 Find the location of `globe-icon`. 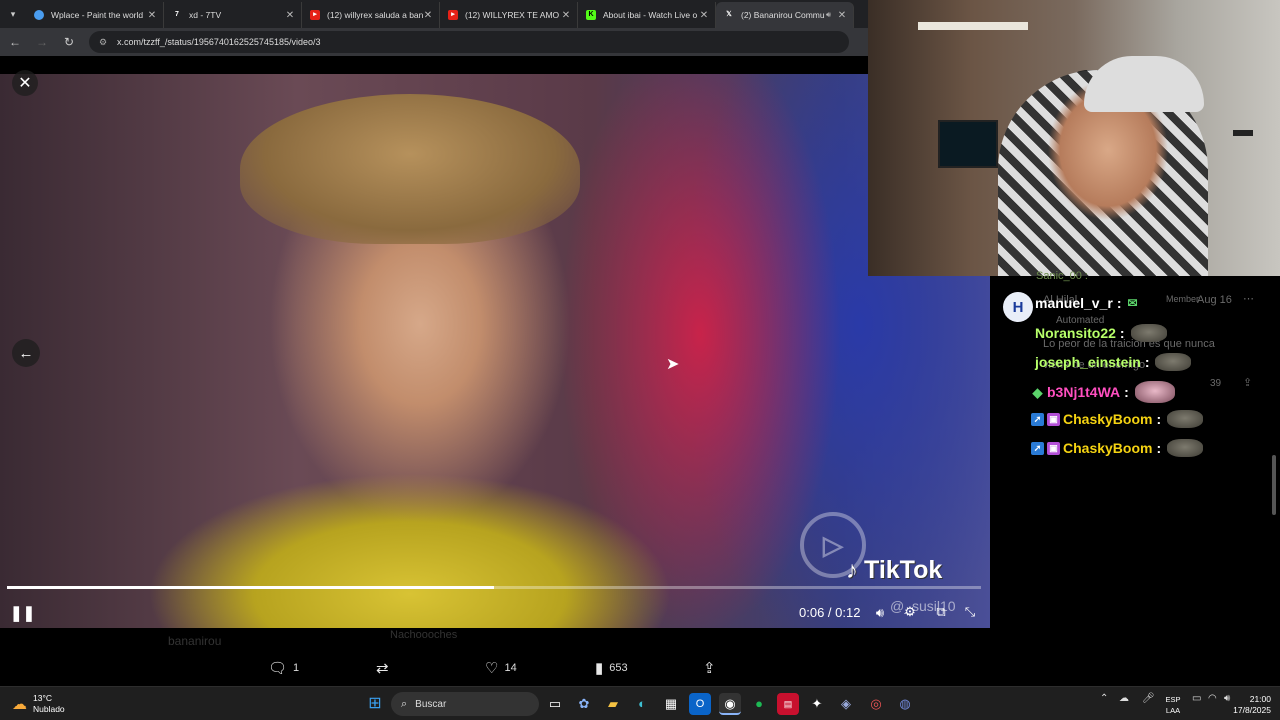

globe-icon is located at coordinates (39, 15).